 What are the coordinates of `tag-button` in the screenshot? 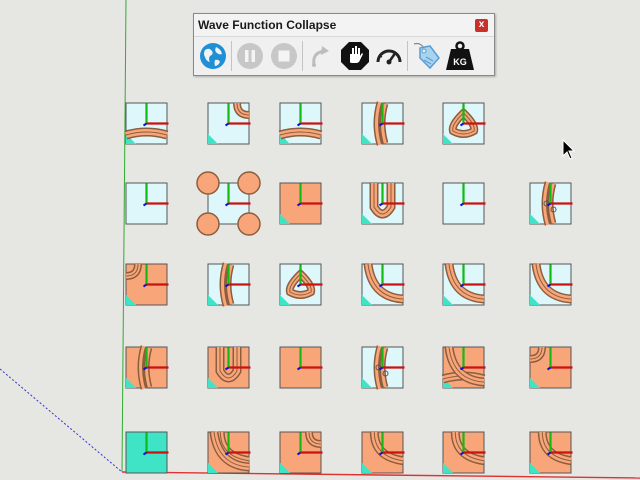 It's located at (426, 56).